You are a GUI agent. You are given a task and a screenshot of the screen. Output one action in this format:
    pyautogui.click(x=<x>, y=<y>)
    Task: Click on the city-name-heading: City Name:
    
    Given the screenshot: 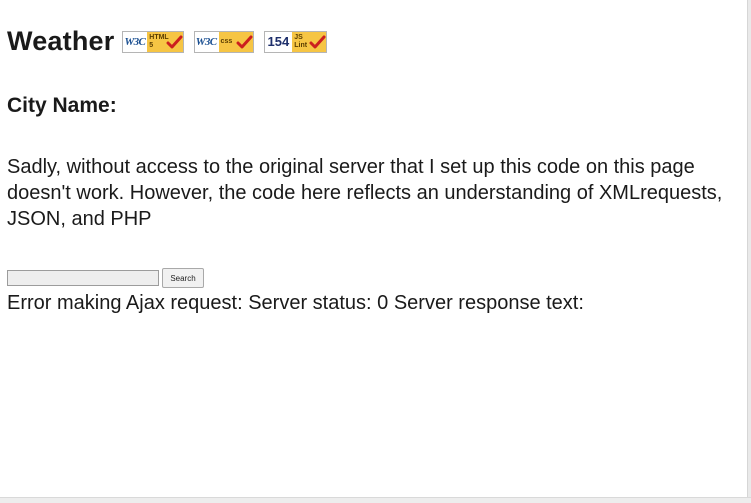 What is the action you would take?
    pyautogui.click(x=62, y=105)
    